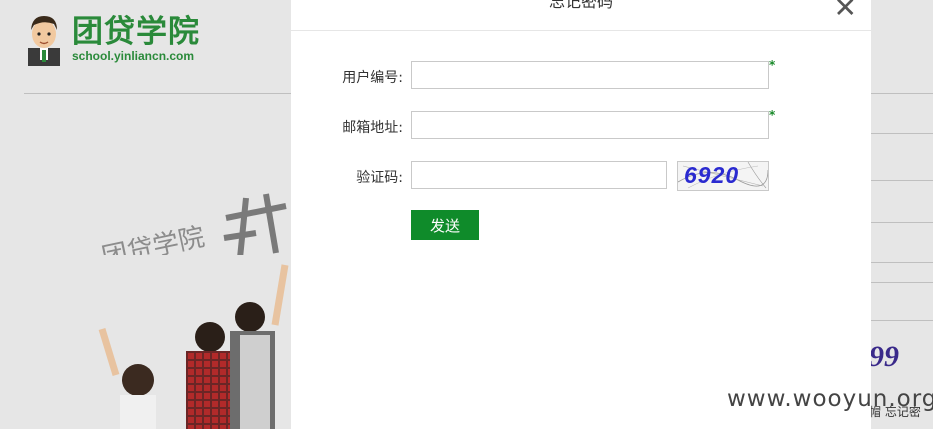 The height and width of the screenshot is (429, 933). I want to click on banner-people-image, so click(192, 342).